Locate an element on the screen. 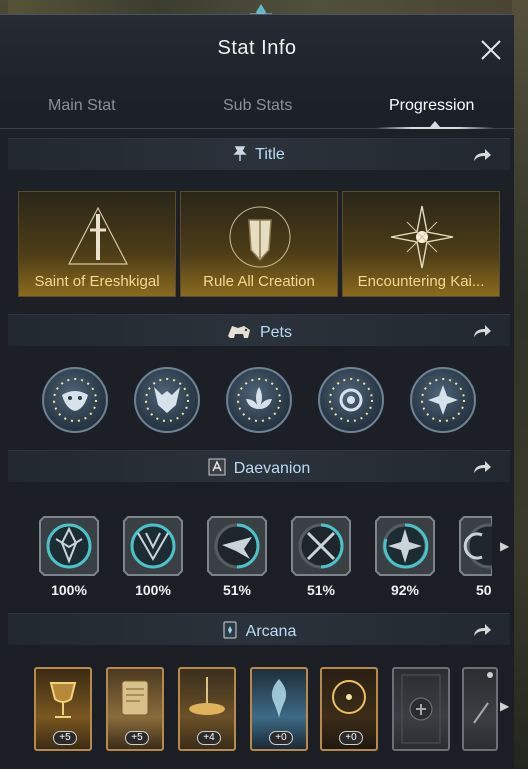 Image resolution: width=528 pixels, height=769 pixels. card-icon is located at coordinates (230, 630).